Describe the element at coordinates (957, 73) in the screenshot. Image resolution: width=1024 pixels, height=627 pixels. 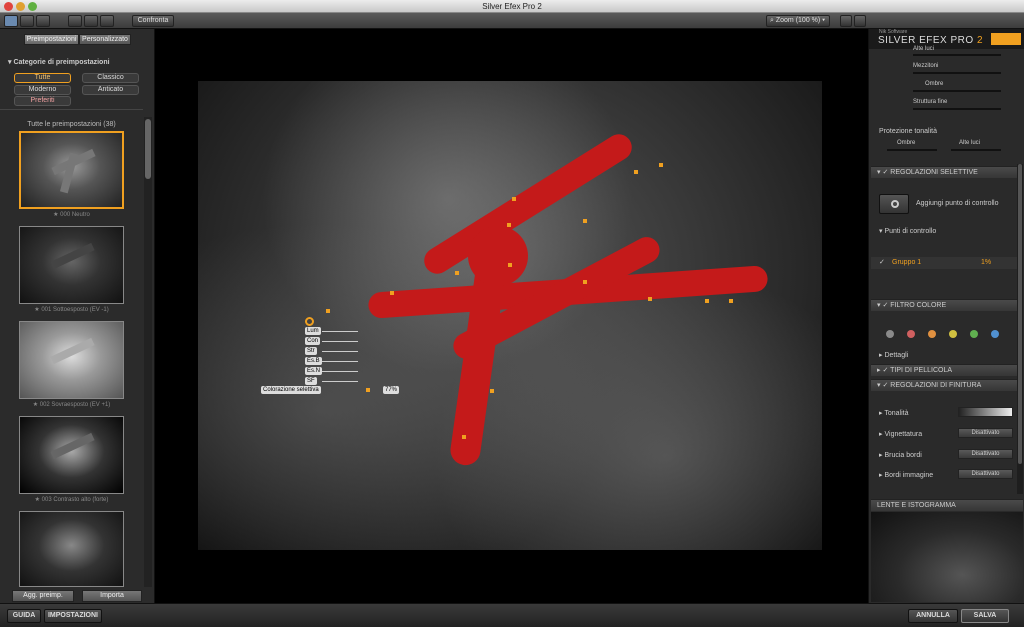
I see `slider-midtones` at that location.